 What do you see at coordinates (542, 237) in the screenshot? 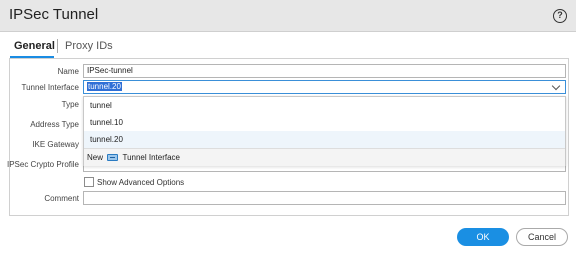
I see `cancel-button: Cancel` at bounding box center [542, 237].